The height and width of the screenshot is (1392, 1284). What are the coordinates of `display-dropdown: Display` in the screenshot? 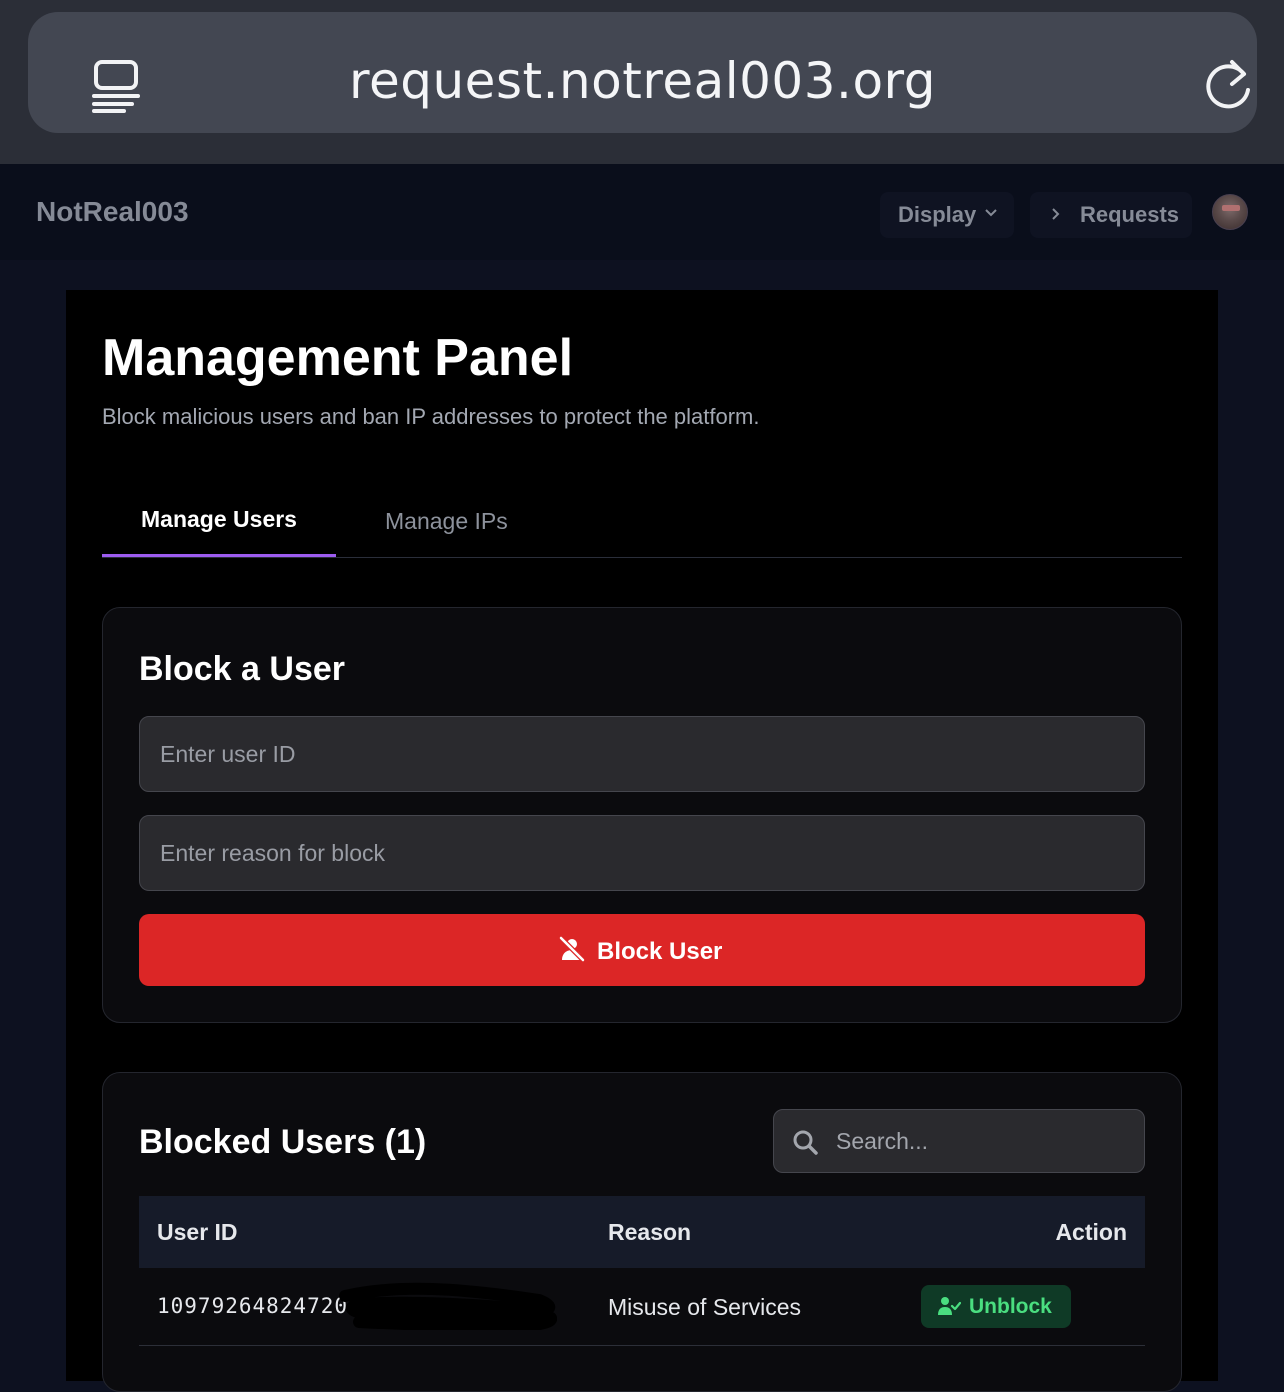 It's located at (947, 215).